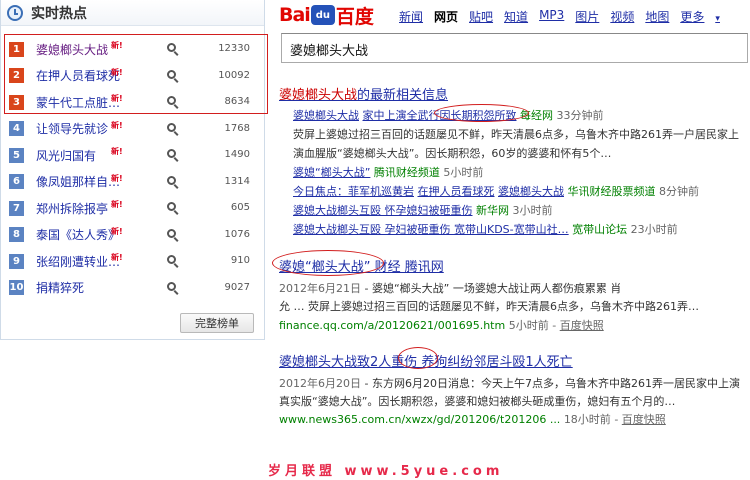 This screenshot has height=480, width=750. What do you see at coordinates (320, 383) in the screenshot?
I see `result-date: 2012年6月20日` at bounding box center [320, 383].